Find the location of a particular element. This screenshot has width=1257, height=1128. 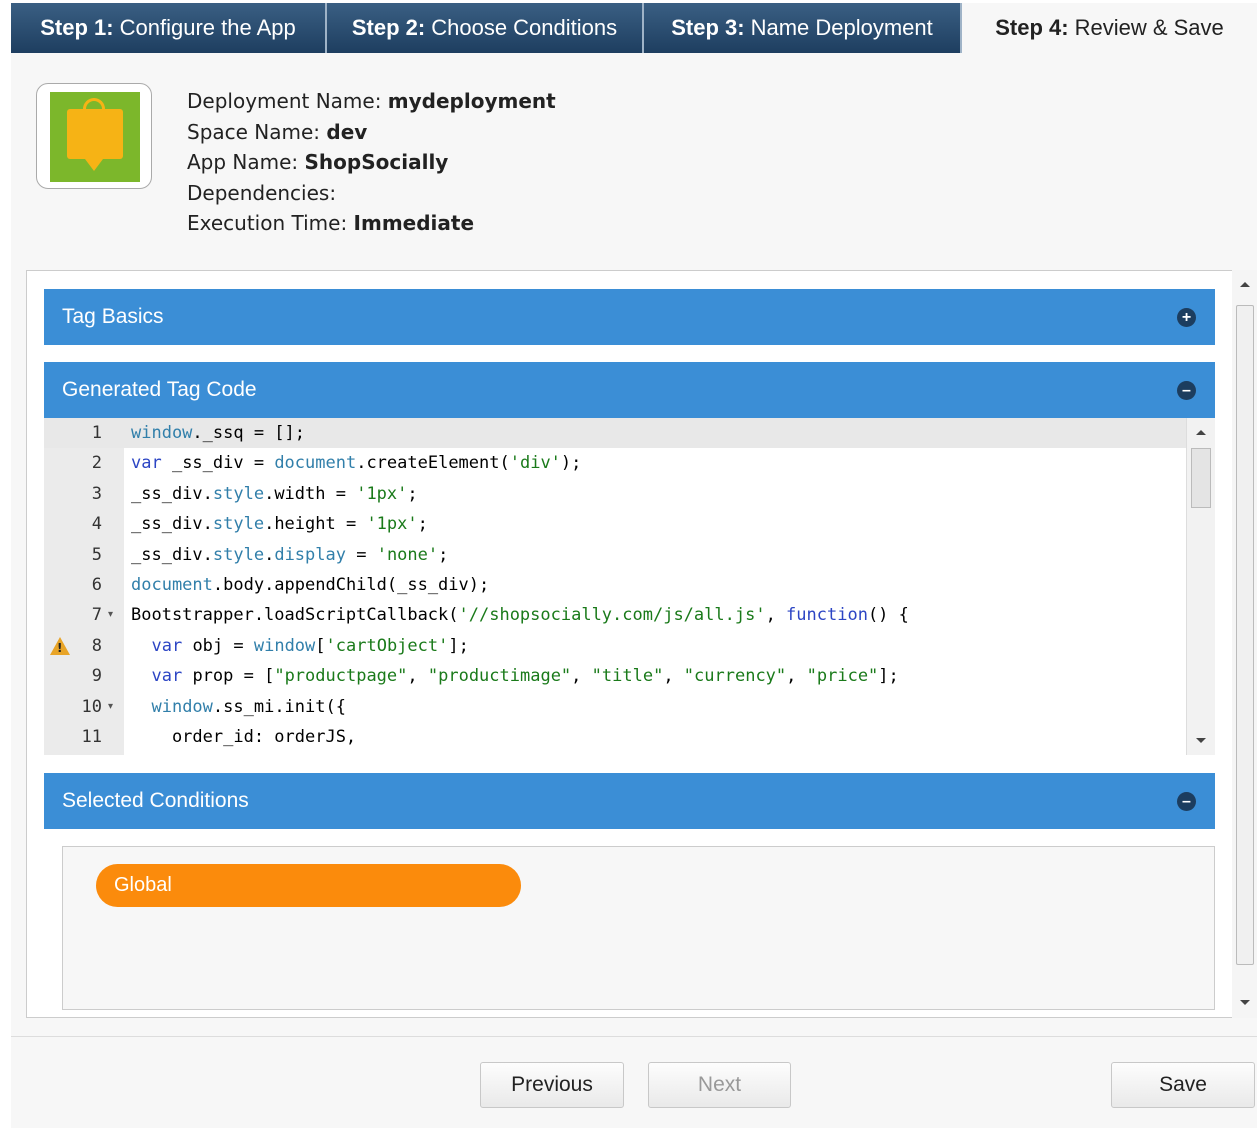

line-number: 3 is located at coordinates (96, 493).